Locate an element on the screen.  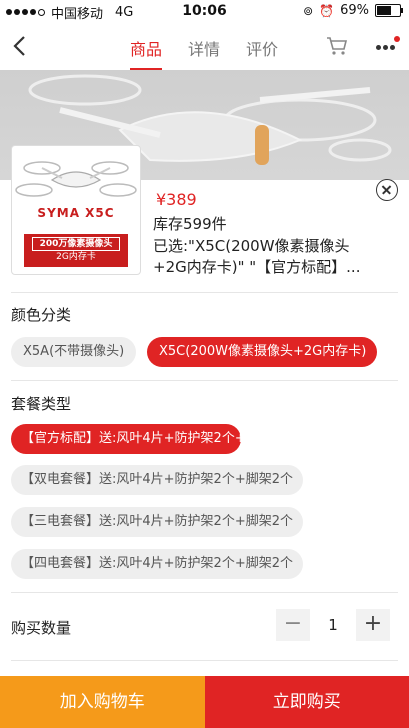
more-menu-icon is located at coordinates (387, 46).